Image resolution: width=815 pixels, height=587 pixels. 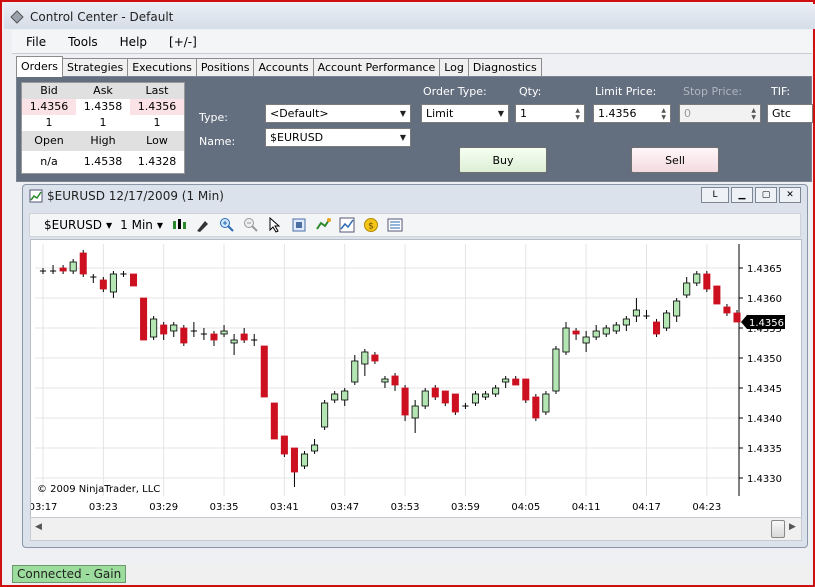 What do you see at coordinates (617, 113) in the screenshot?
I see `limit-price-value: 1.4356` at bounding box center [617, 113].